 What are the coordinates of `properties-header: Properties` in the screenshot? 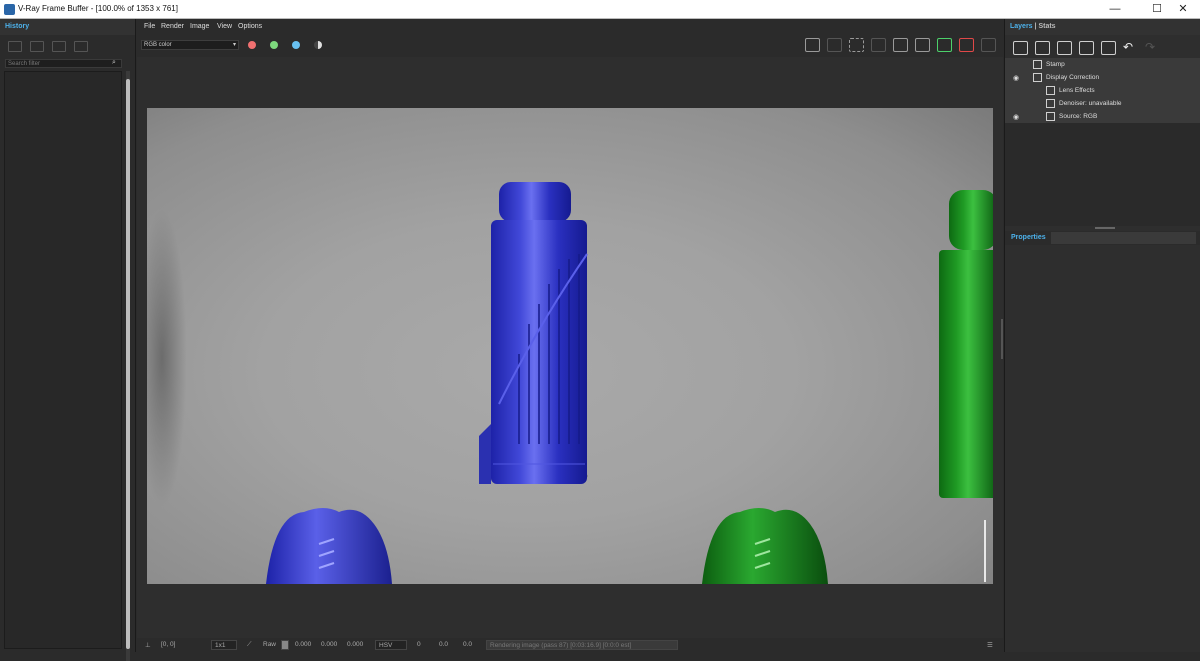 It's located at (1102, 238).